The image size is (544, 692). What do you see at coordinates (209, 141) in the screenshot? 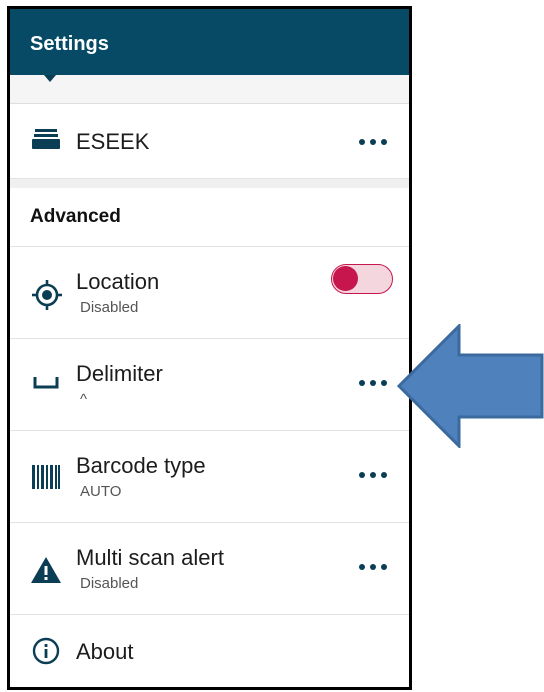
I see `settings-item-eseek: ESEEK` at bounding box center [209, 141].